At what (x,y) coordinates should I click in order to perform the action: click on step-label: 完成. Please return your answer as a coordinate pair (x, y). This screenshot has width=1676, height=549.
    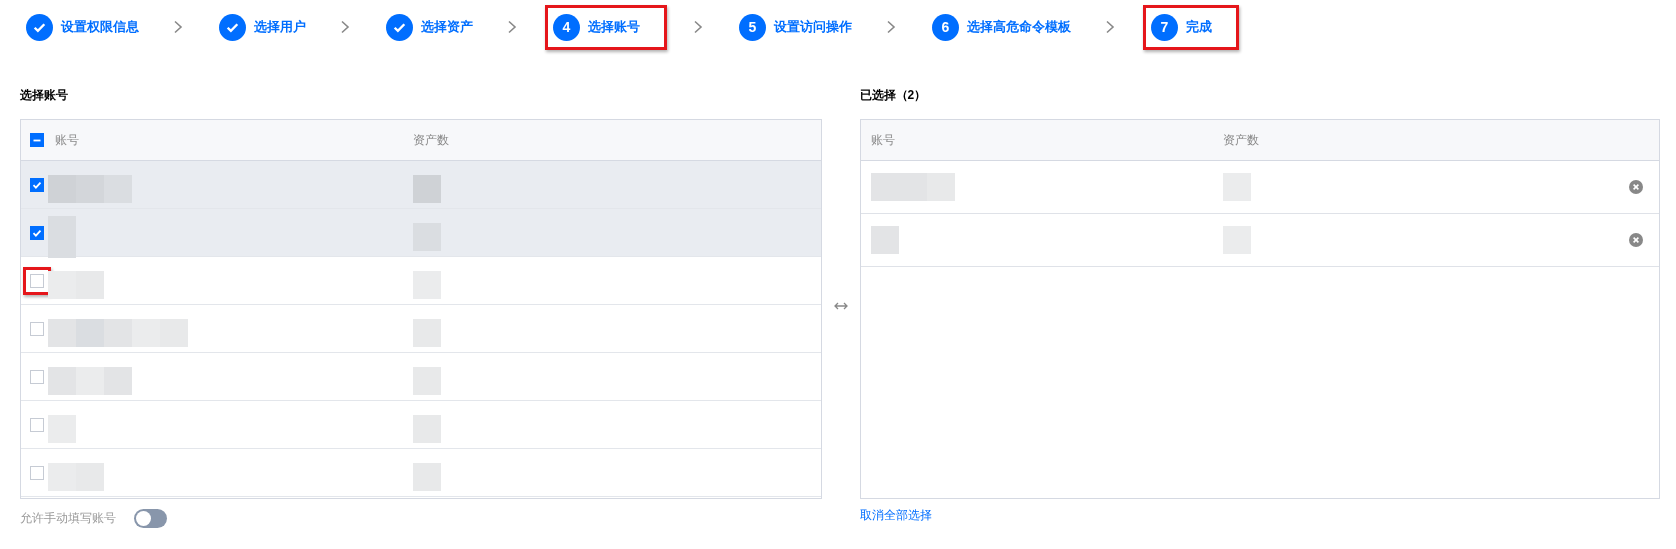
    Looking at the image, I should click on (1199, 27).